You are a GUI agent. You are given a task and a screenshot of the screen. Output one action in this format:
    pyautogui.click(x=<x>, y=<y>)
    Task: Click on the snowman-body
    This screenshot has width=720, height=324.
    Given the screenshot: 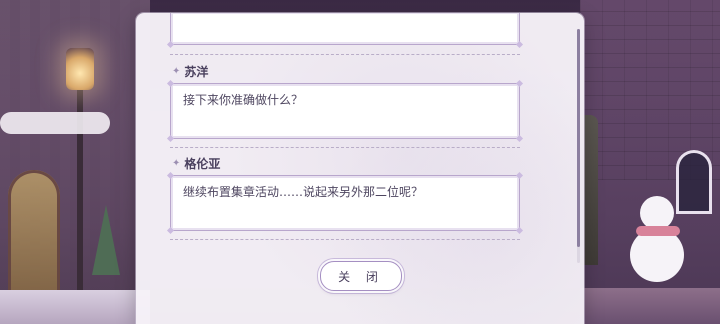 What is the action you would take?
    pyautogui.click(x=657, y=255)
    